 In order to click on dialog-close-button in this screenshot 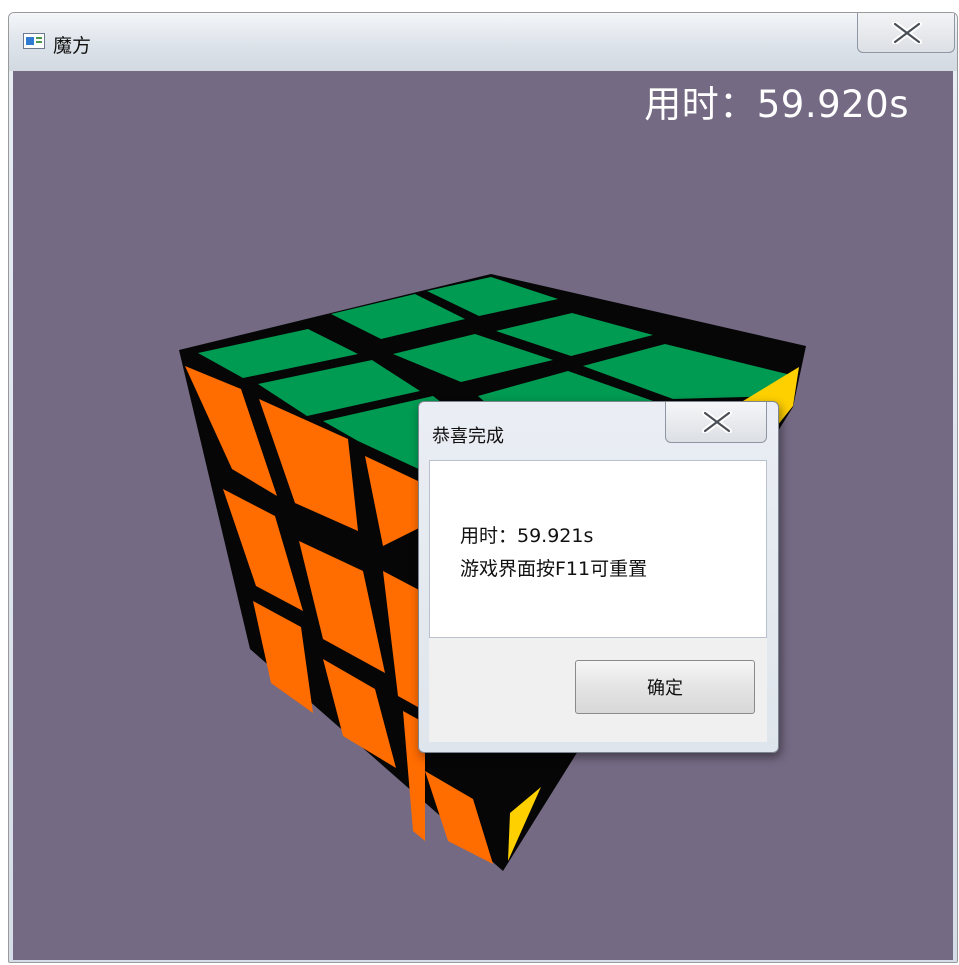, I will do `click(716, 422)`.